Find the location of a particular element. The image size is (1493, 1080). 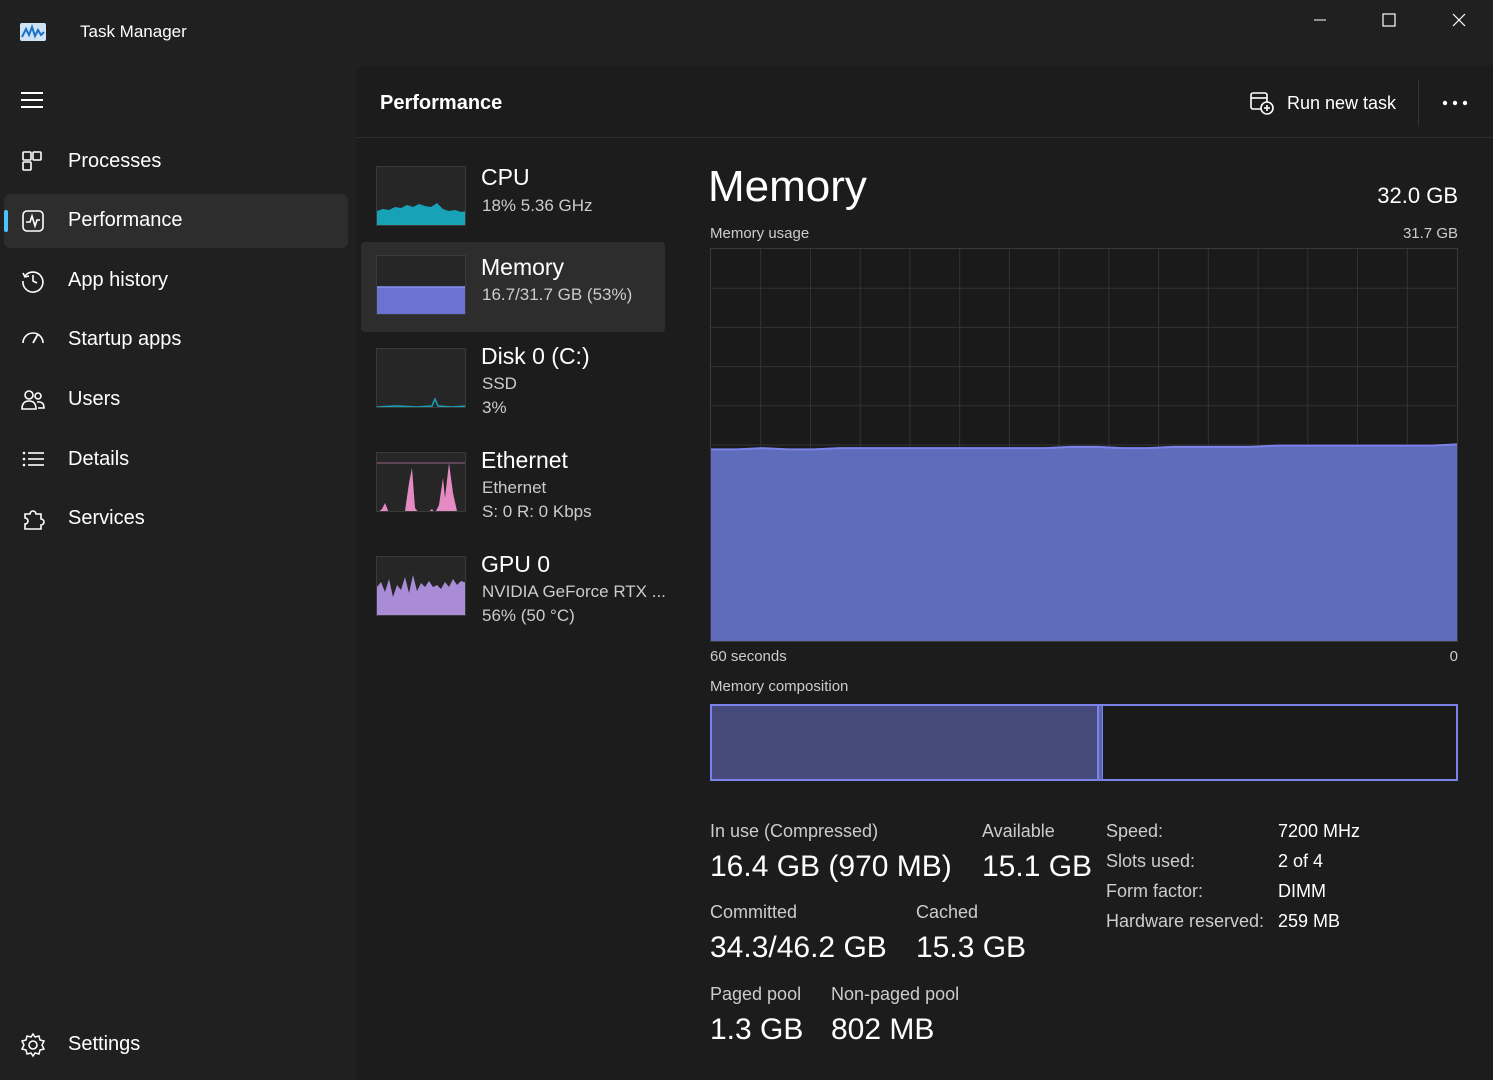

paged-pool-value: 1.3 GB is located at coordinates (757, 1029).